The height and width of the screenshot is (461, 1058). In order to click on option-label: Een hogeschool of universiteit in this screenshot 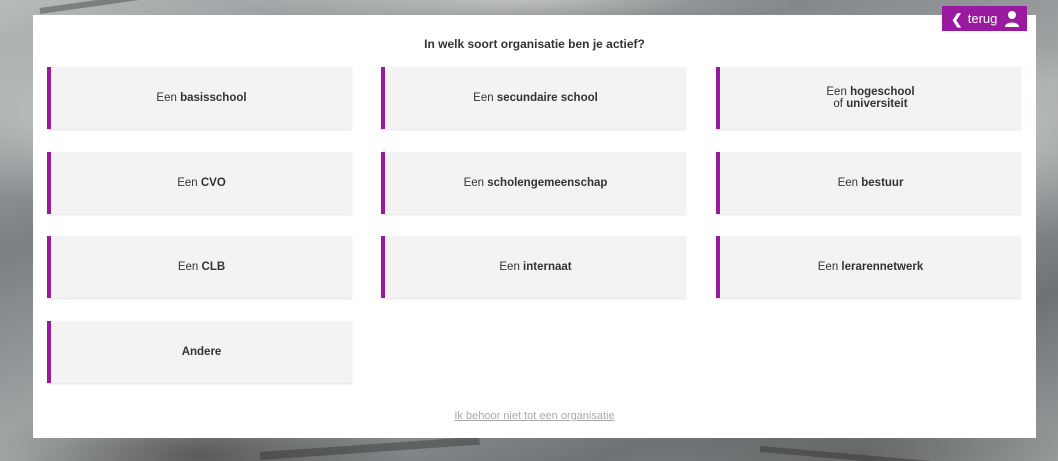, I will do `click(870, 97)`.